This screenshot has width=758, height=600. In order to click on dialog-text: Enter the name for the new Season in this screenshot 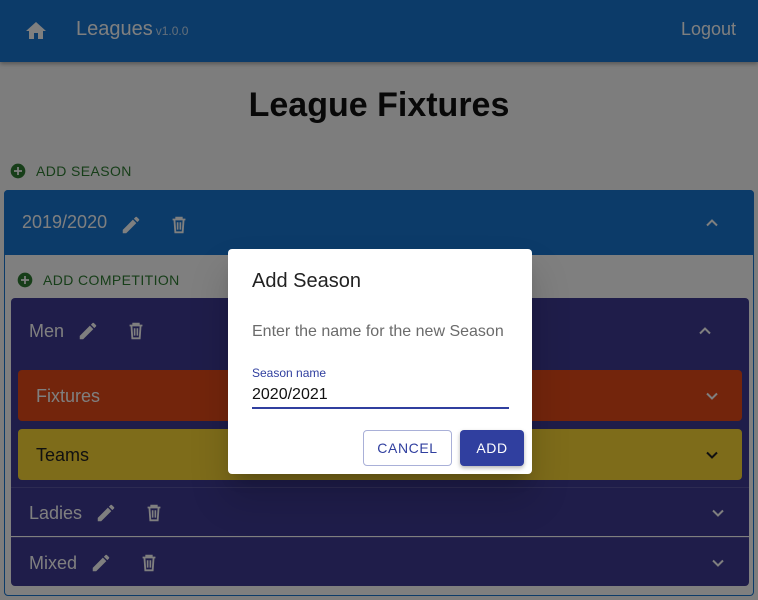, I will do `click(378, 331)`.